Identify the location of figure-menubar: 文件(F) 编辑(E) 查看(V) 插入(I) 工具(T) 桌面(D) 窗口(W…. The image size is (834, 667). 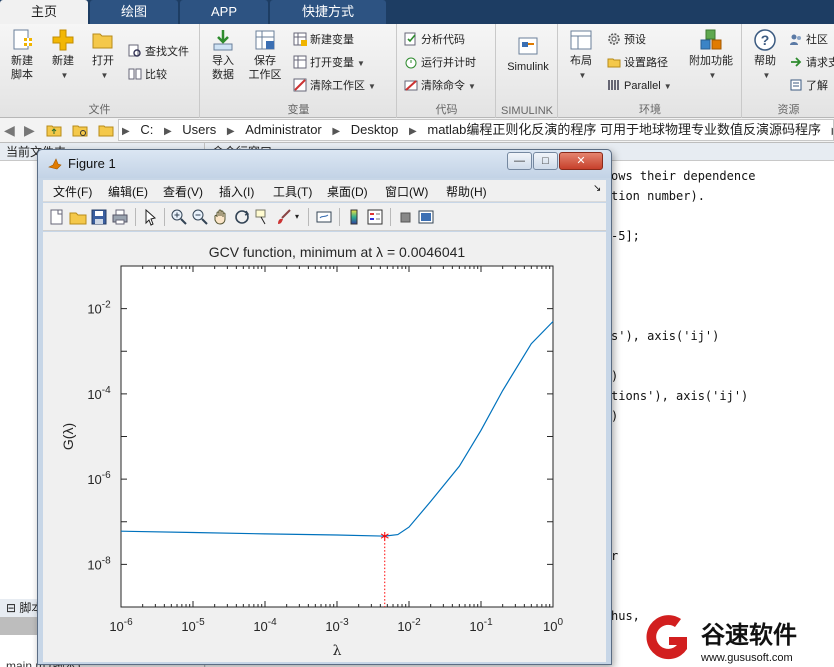
(324, 191).